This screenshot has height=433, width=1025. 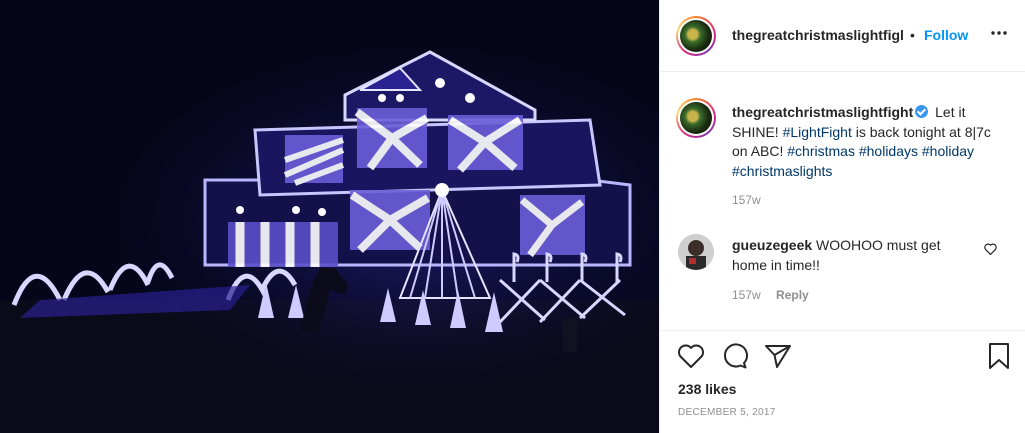 I want to click on caption-author-avatar, so click(x=696, y=118).